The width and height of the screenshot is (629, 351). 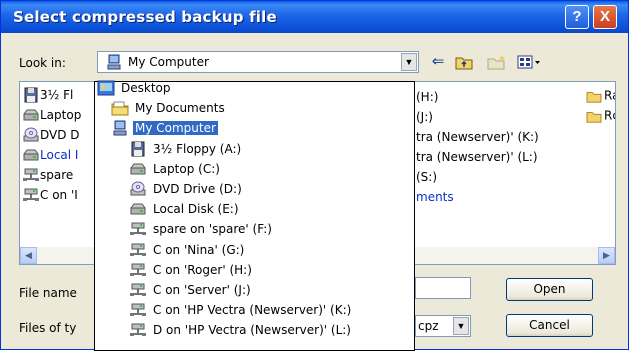 I want to click on file-list-item-label: (S:), so click(x=426, y=177).